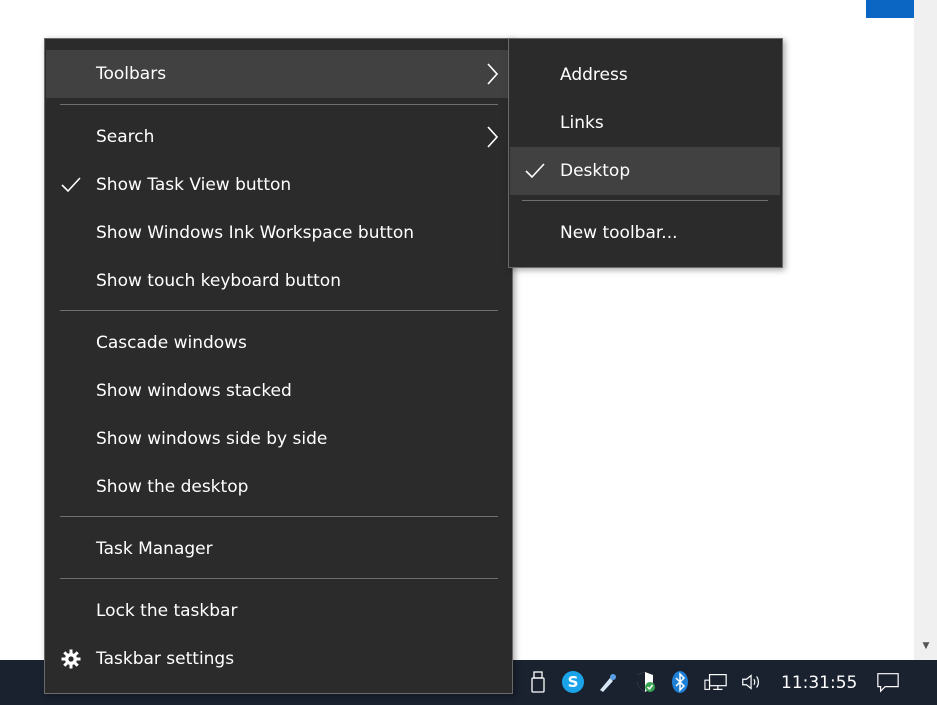 The height and width of the screenshot is (705, 937). Describe the element at coordinates (277, 74) in the screenshot. I see `menu-item-toolbars: Toolbars` at that location.